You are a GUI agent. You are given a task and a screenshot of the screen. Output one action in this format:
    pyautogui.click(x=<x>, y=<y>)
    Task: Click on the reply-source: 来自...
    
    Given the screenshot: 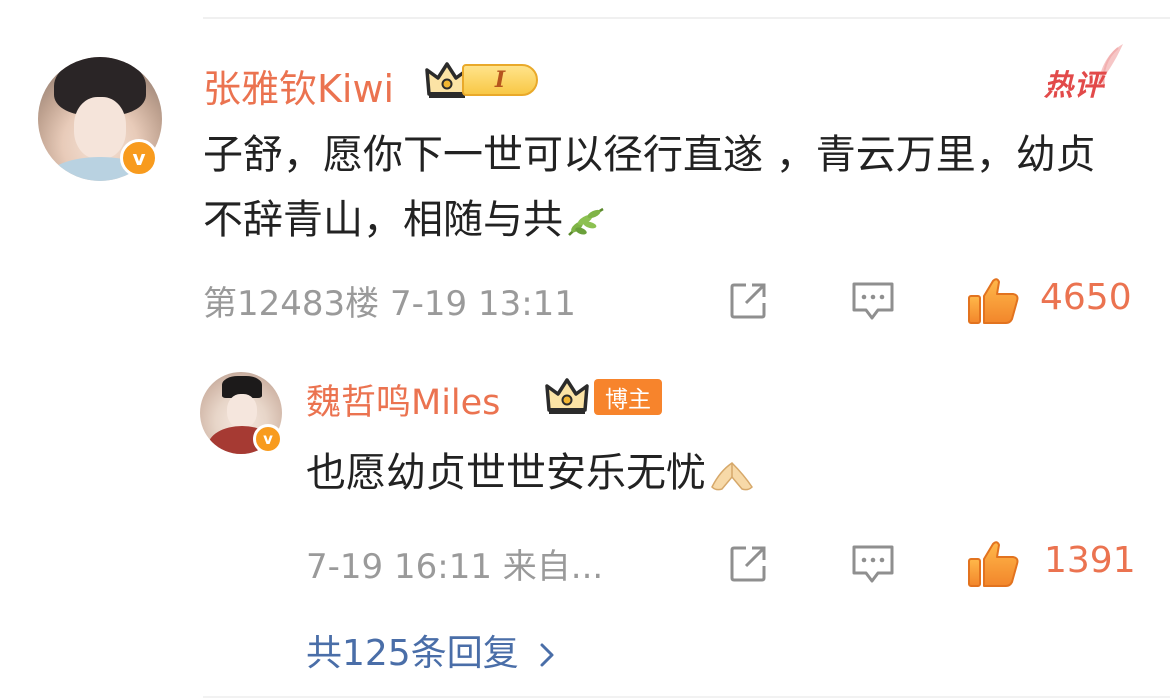 What is the action you would take?
    pyautogui.click(x=553, y=567)
    